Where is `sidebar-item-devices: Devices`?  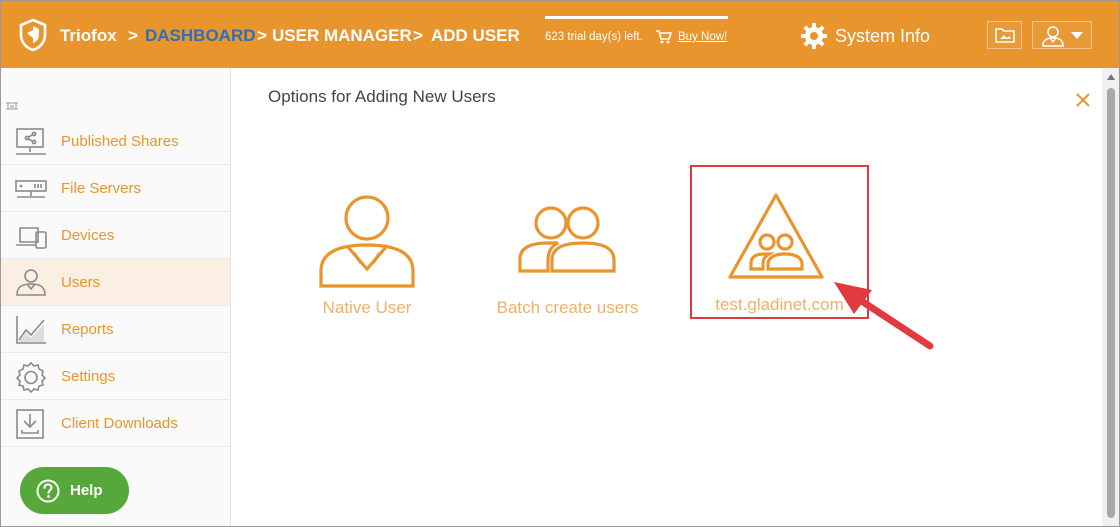
sidebar-item-devices: Devices is located at coordinates (115, 235).